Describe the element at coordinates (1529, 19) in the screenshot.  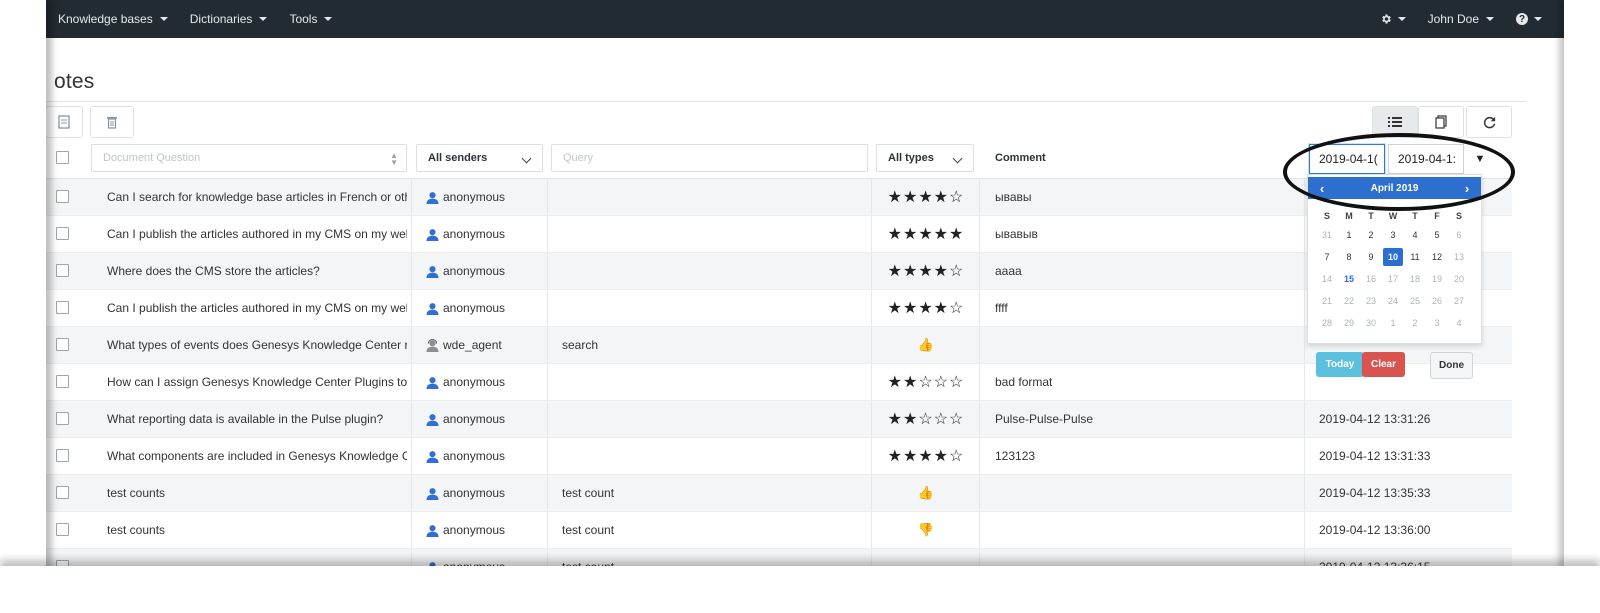
I see `help-menu: ?` at that location.